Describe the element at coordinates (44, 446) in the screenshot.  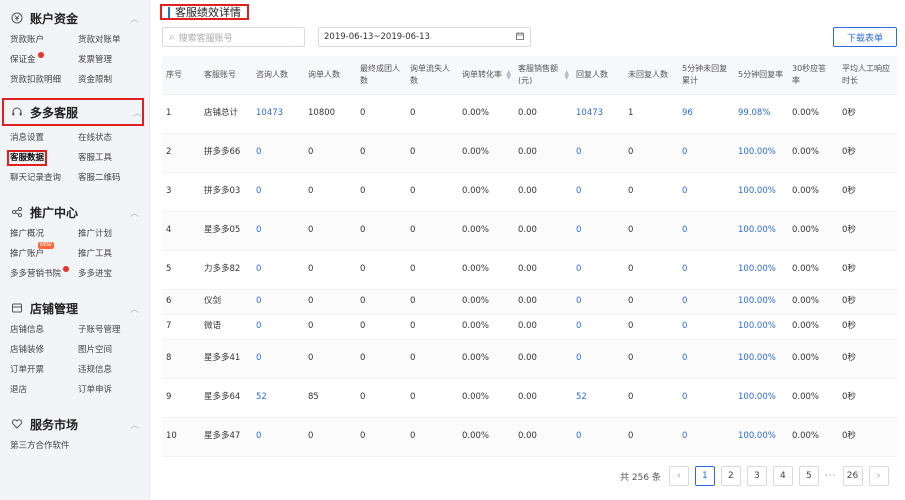
I see `sidebar-item-third-party: 第三方合作软件` at that location.